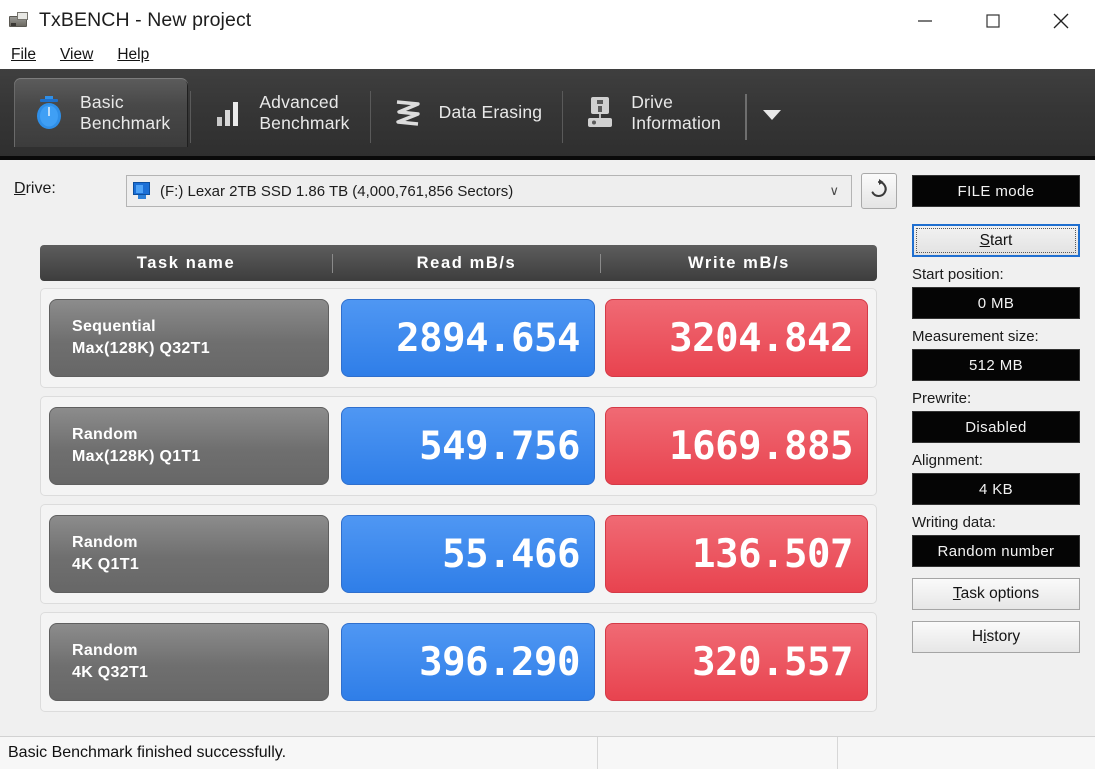  I want to click on tab-drive-information-label: Drive Information, so click(676, 112).